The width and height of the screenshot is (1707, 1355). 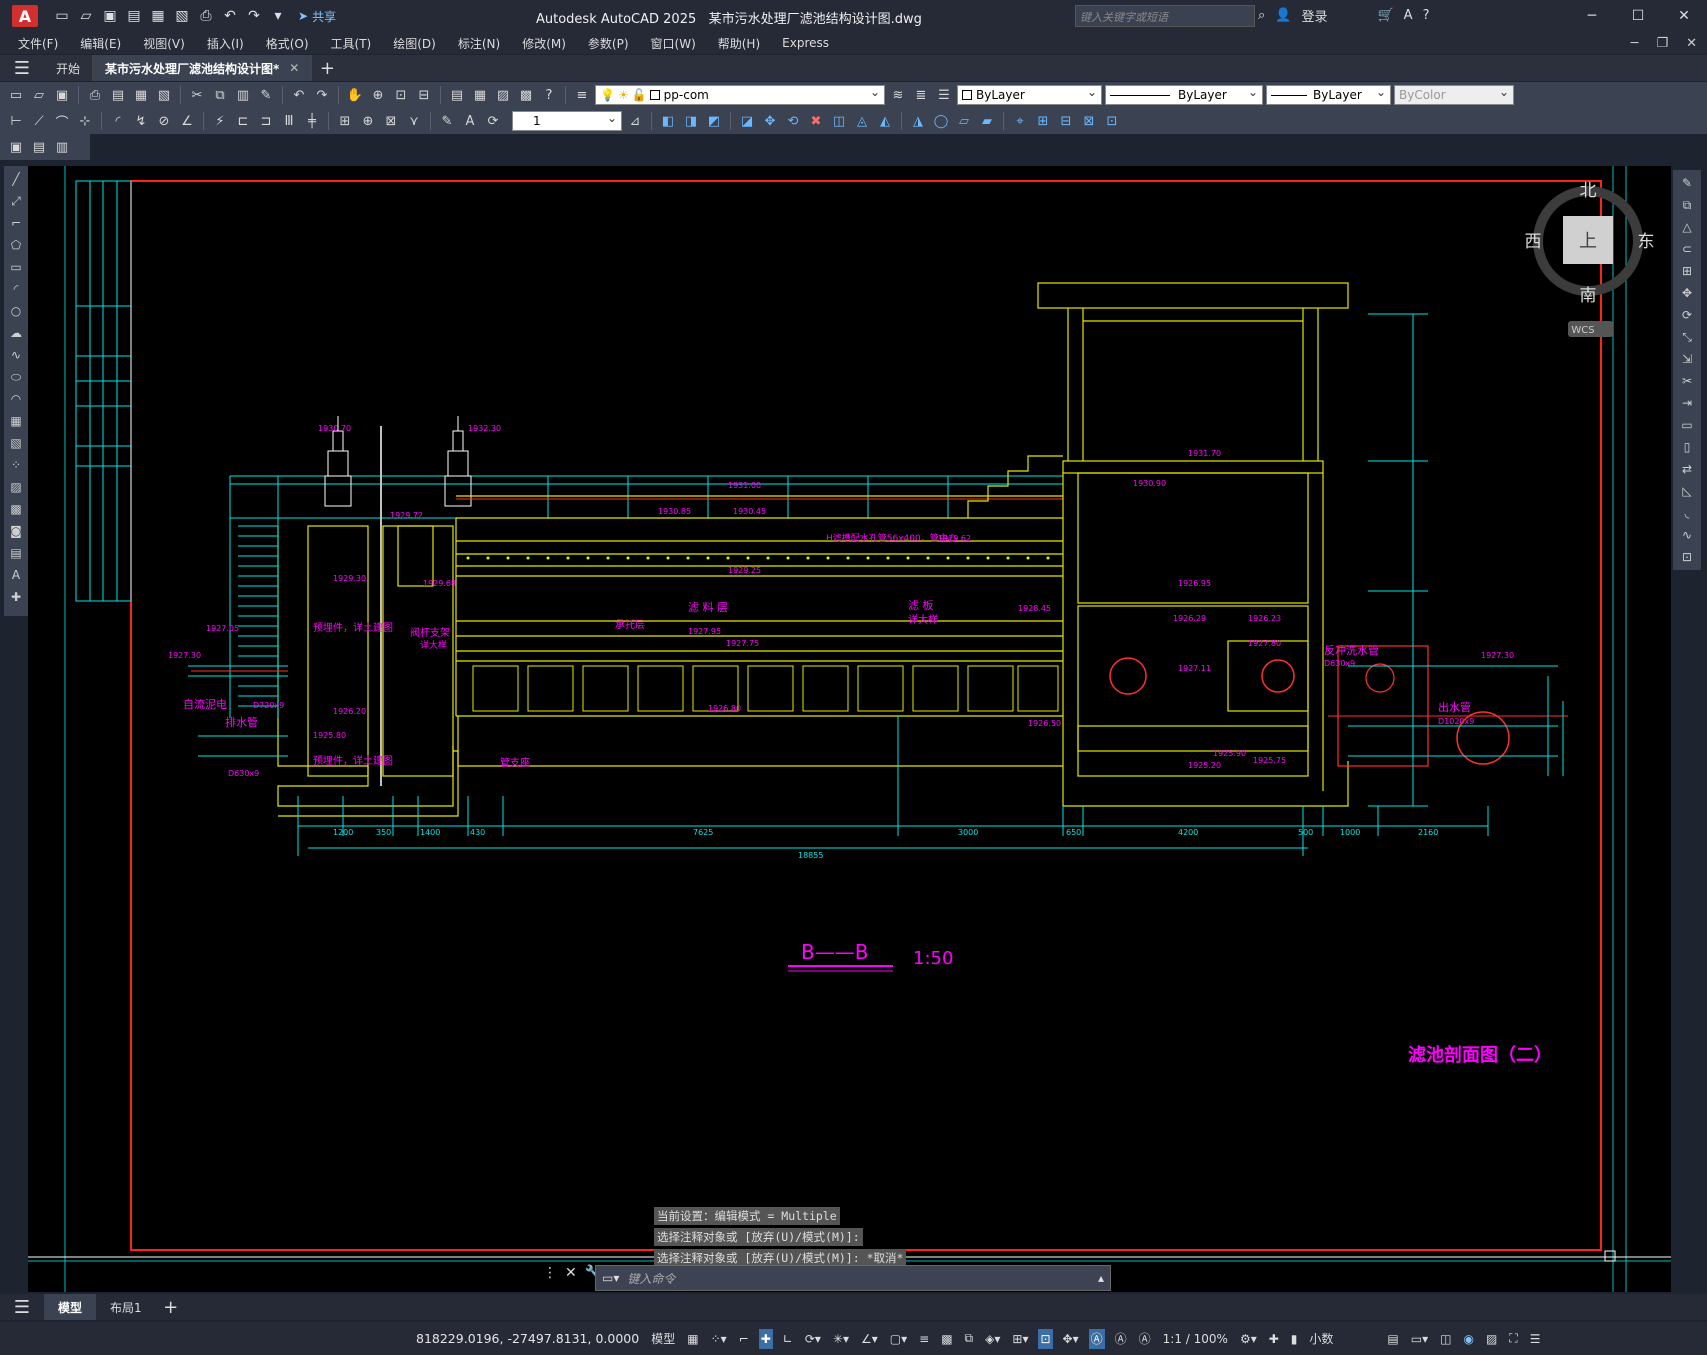 What do you see at coordinates (1454, 95) in the screenshot?
I see `plotstyle-dropdown: ByColor` at bounding box center [1454, 95].